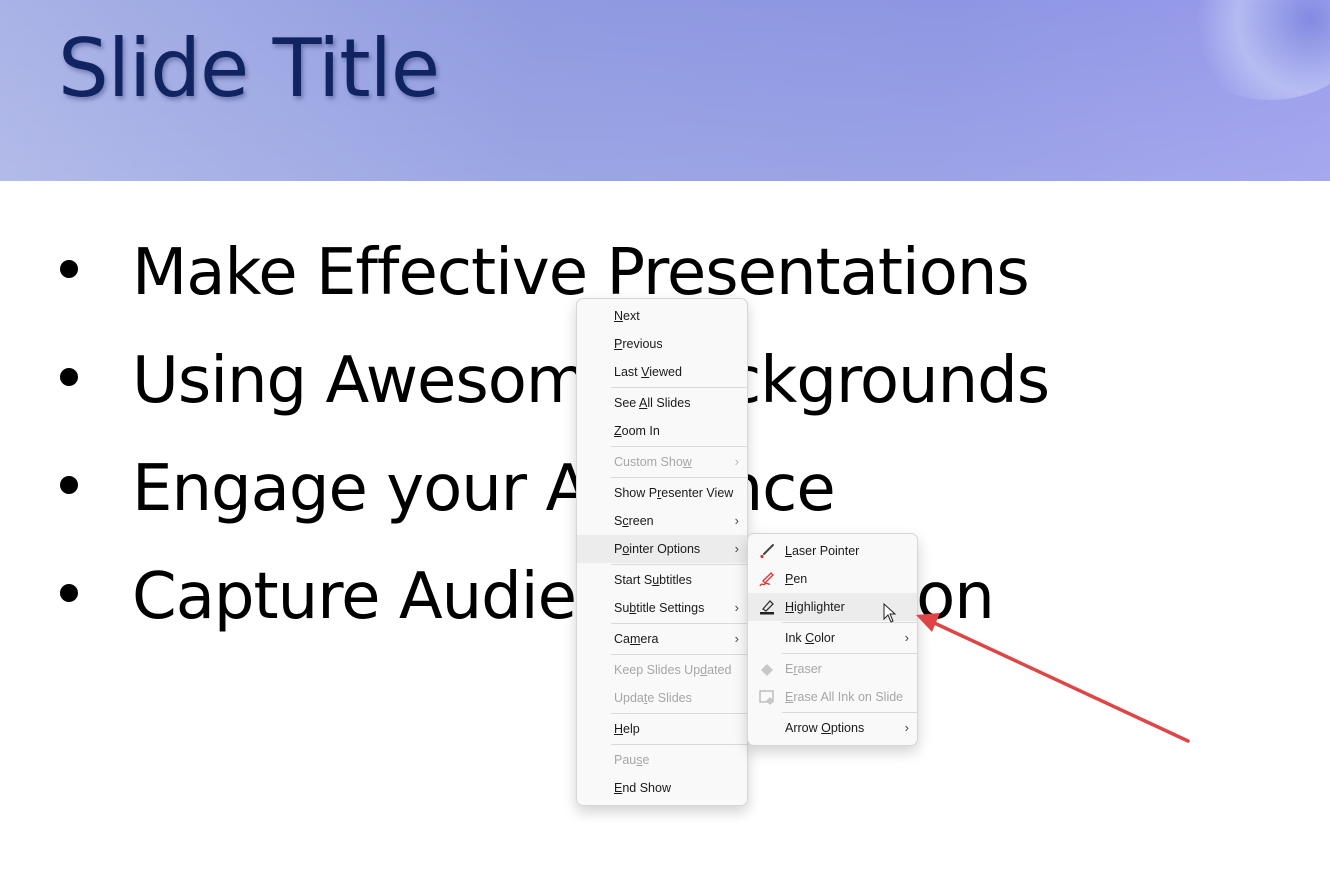 Image resolution: width=1330 pixels, height=870 pixels. Describe the element at coordinates (662, 344) in the screenshot. I see `menu-item-previous: Previous` at that location.